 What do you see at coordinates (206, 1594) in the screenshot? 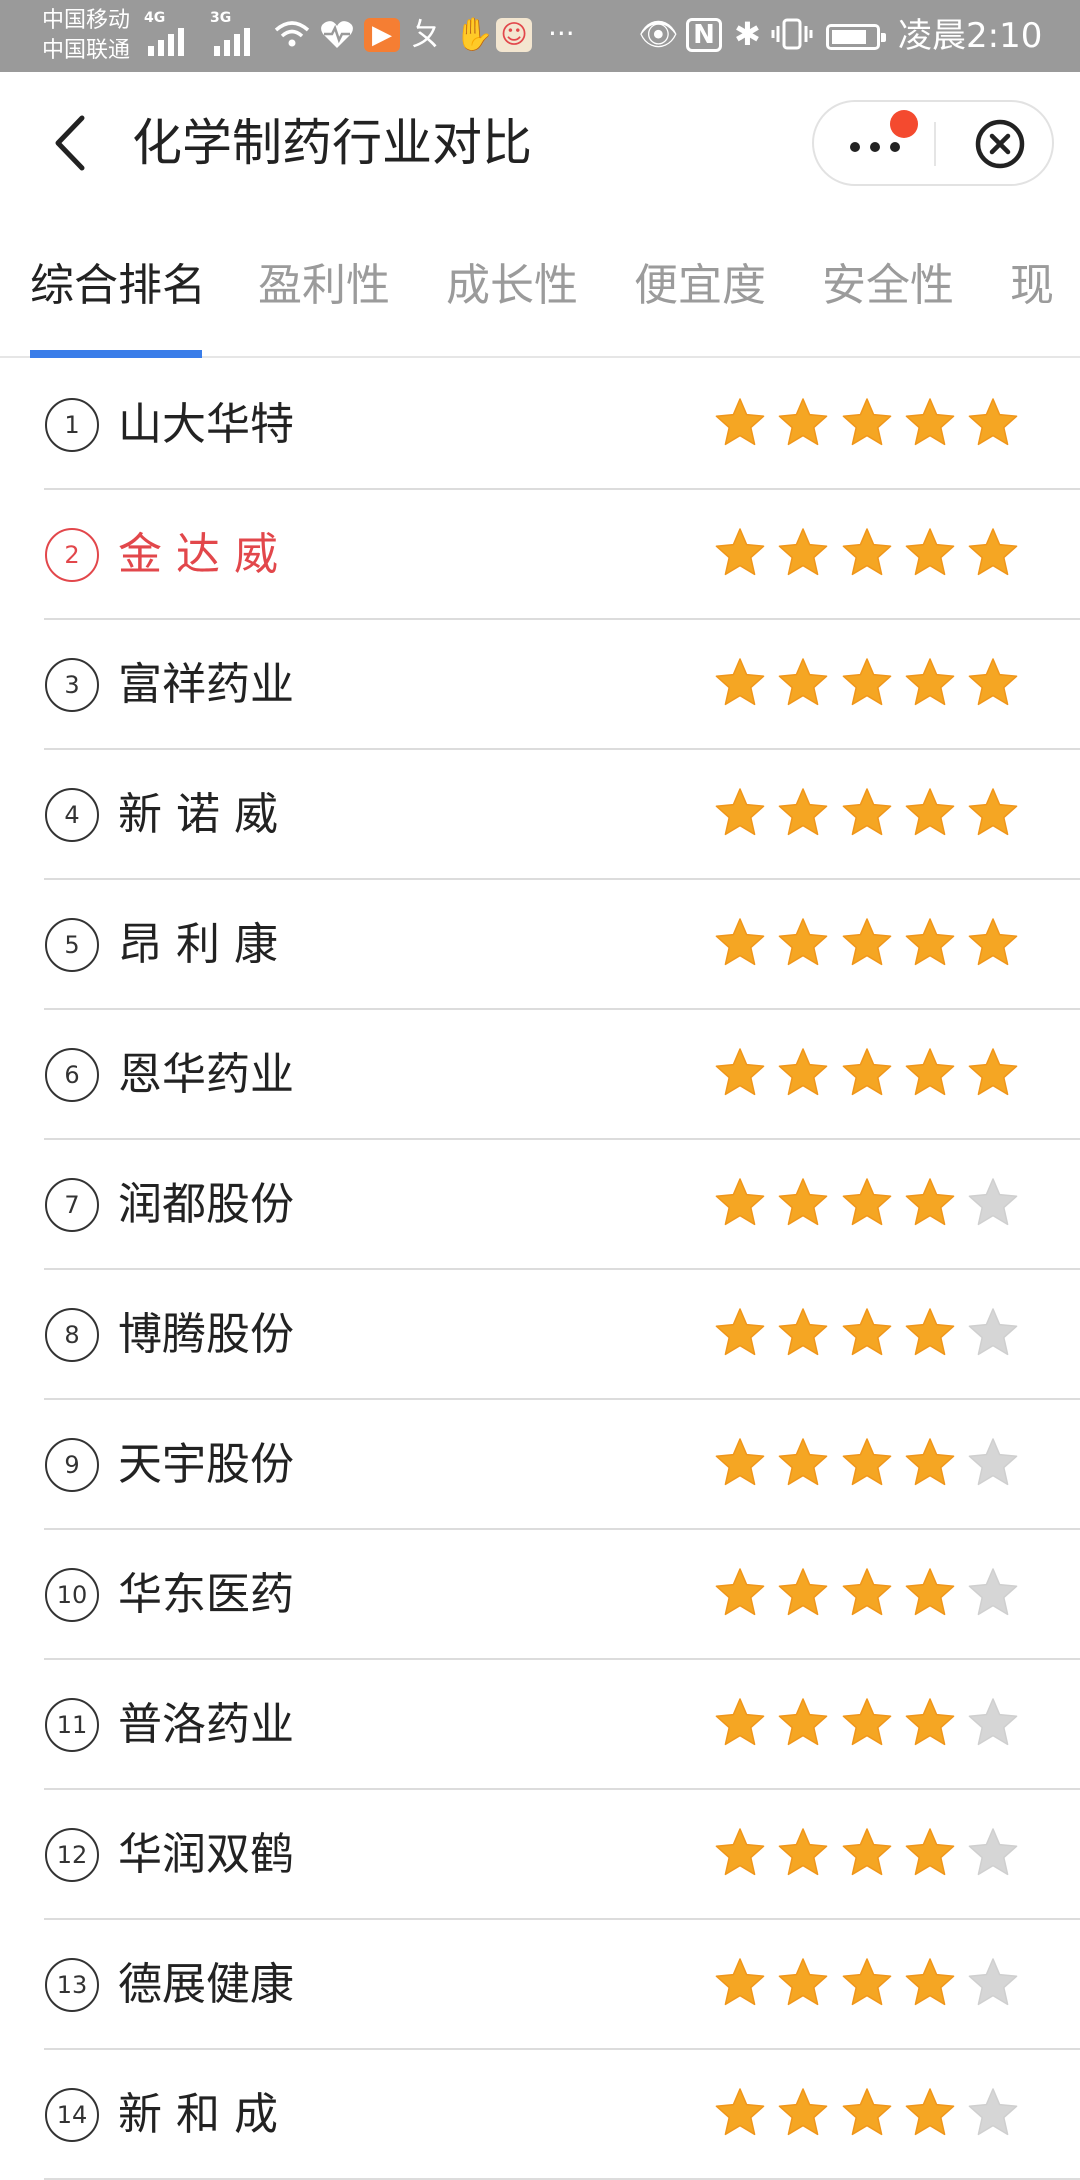
I see `company-name: 华东医药` at bounding box center [206, 1594].